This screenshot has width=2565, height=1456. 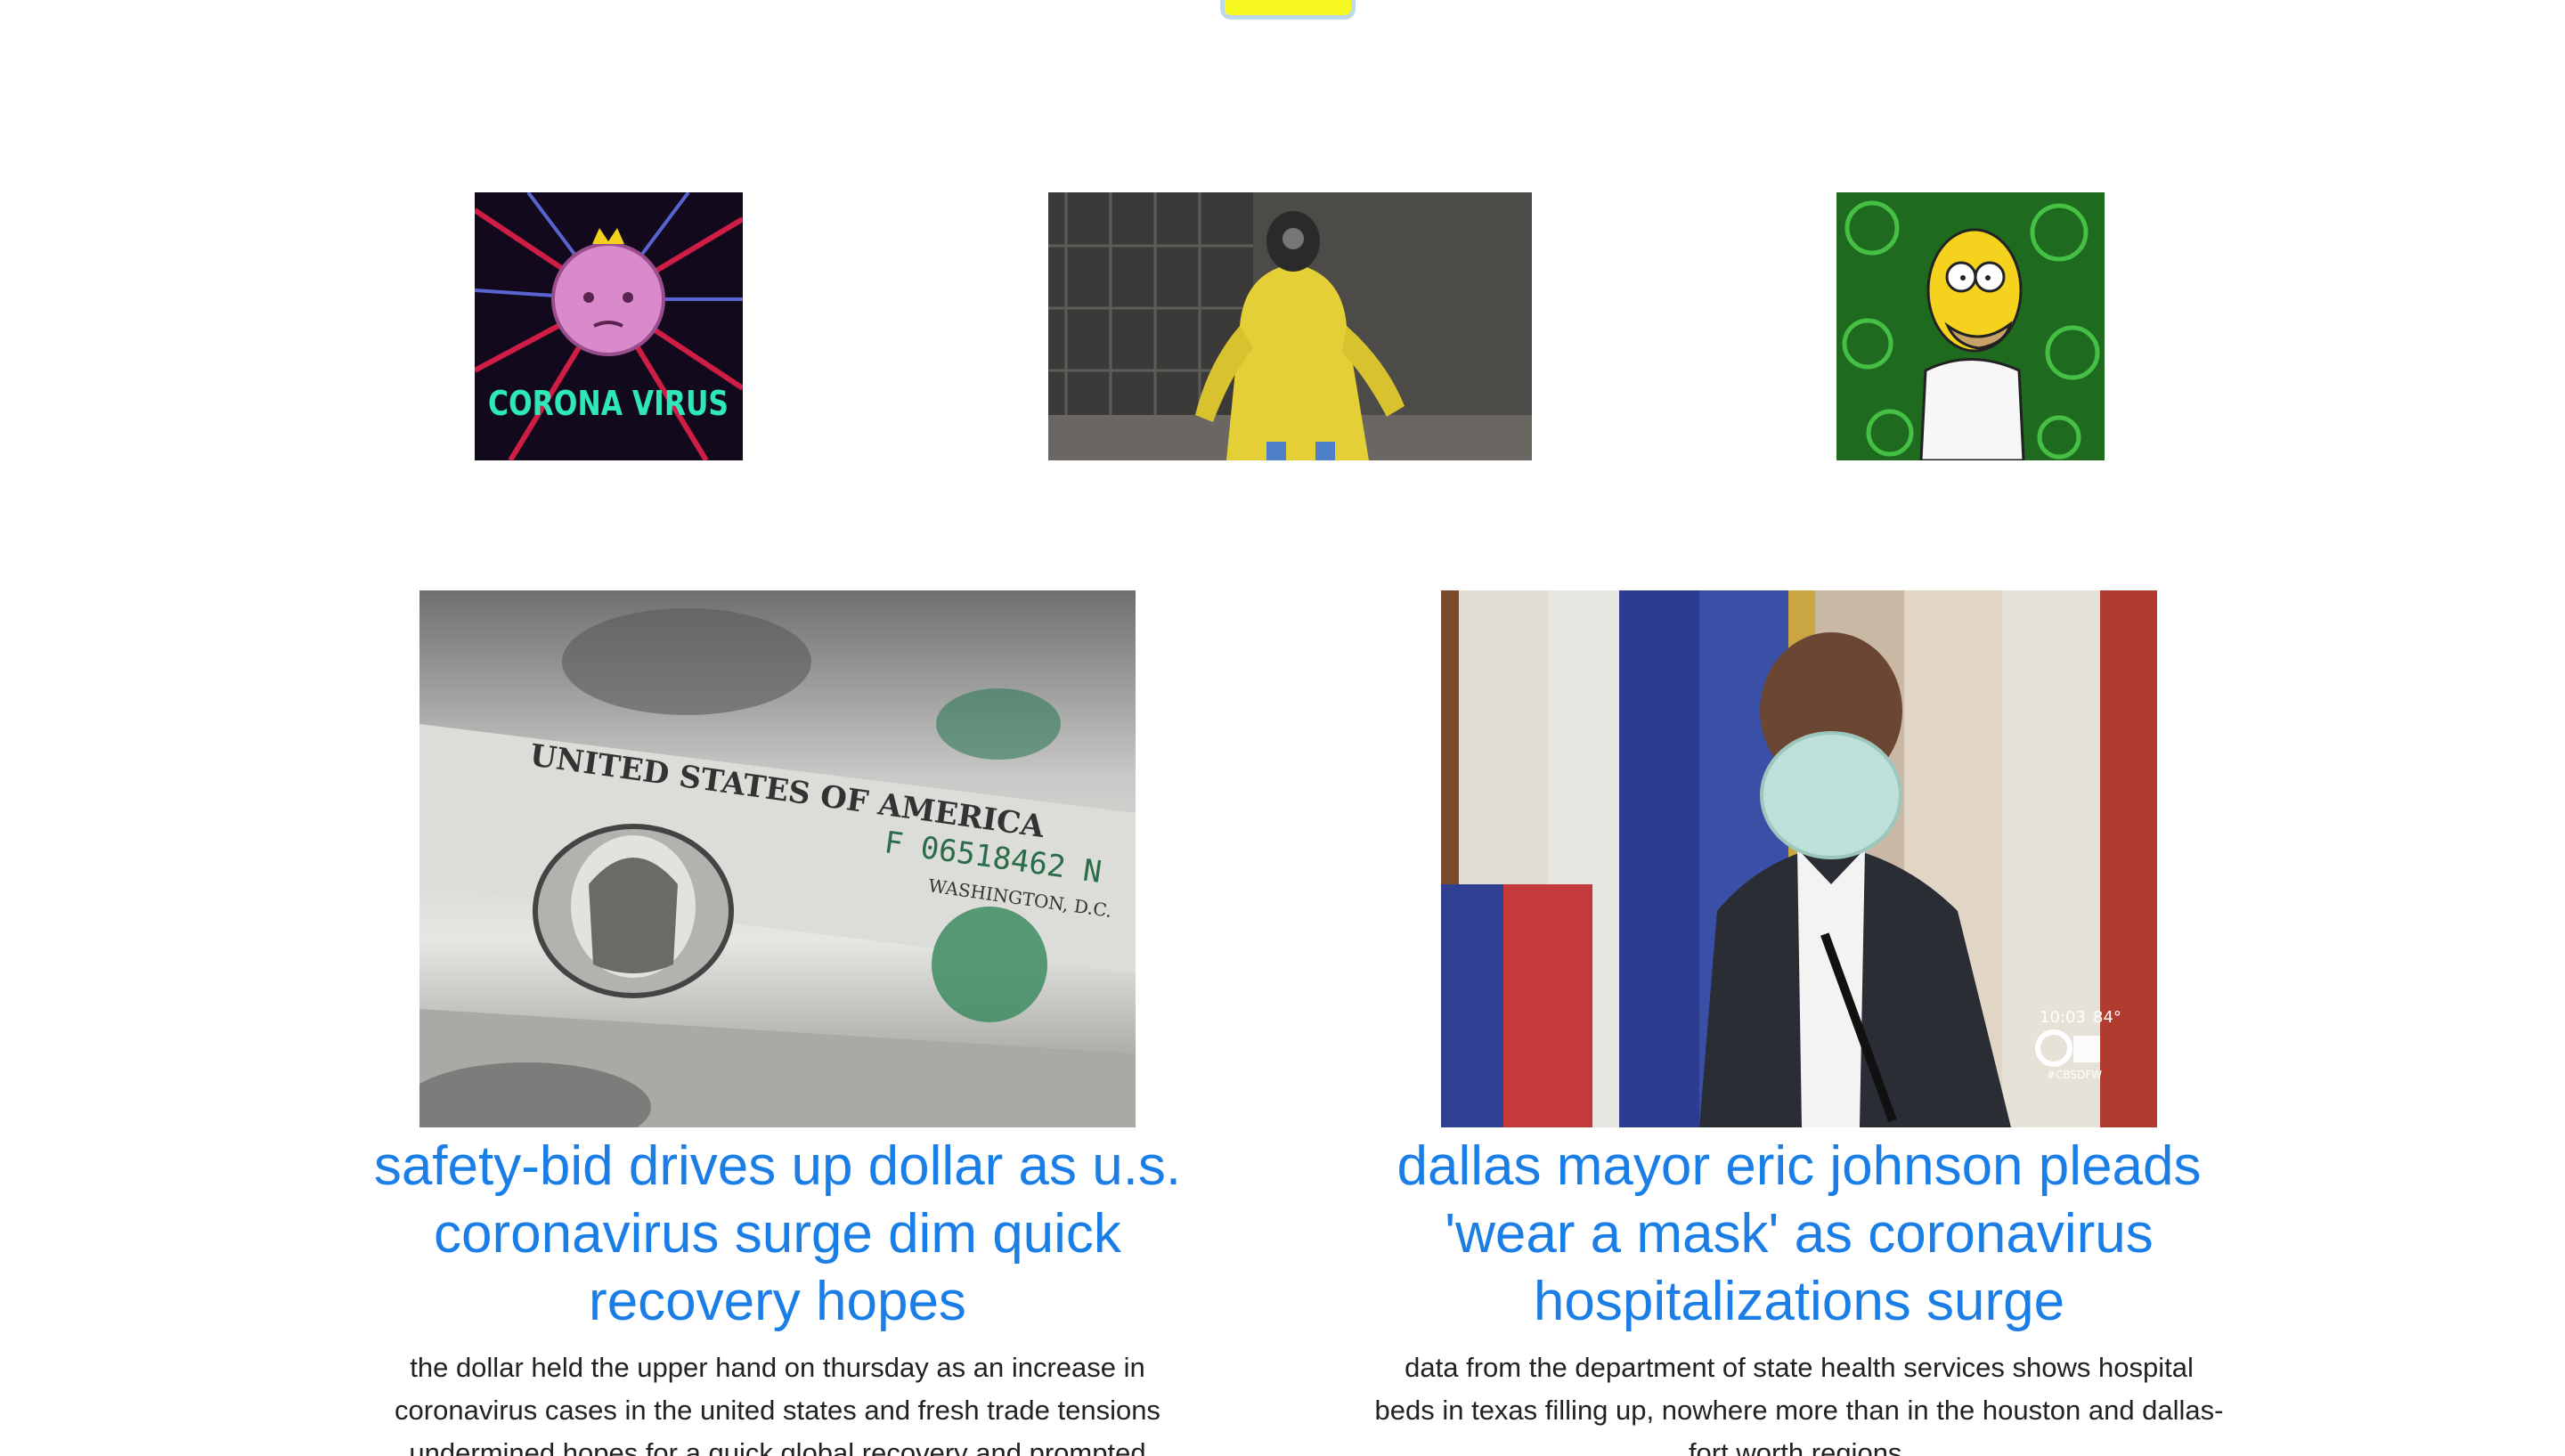 I want to click on corona-virus-image: CORONA VIRUS, so click(x=609, y=326).